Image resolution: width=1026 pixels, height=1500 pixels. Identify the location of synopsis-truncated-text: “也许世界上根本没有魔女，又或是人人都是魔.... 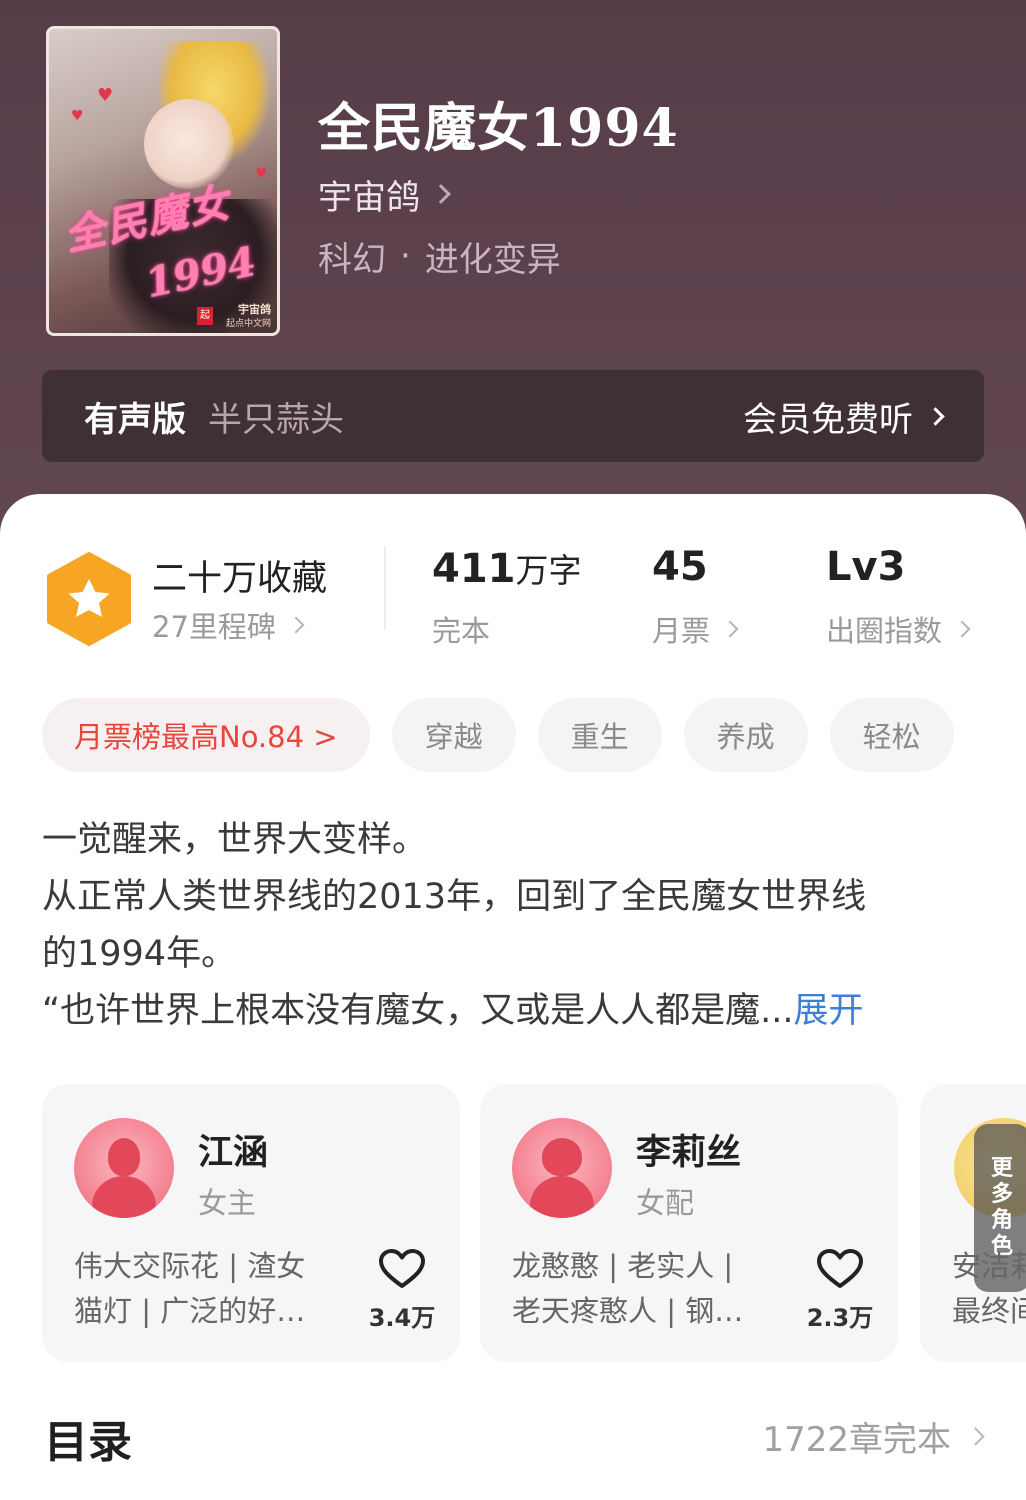
(418, 1011).